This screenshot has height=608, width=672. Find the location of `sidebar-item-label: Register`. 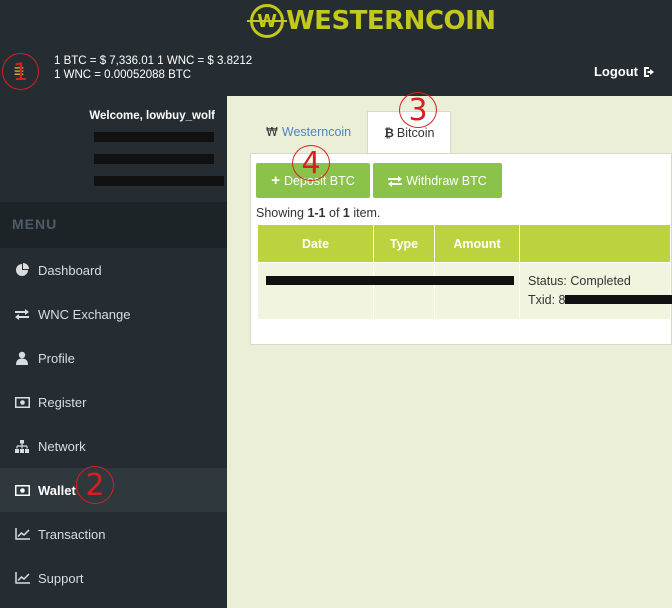

sidebar-item-label: Register is located at coordinates (62, 402).